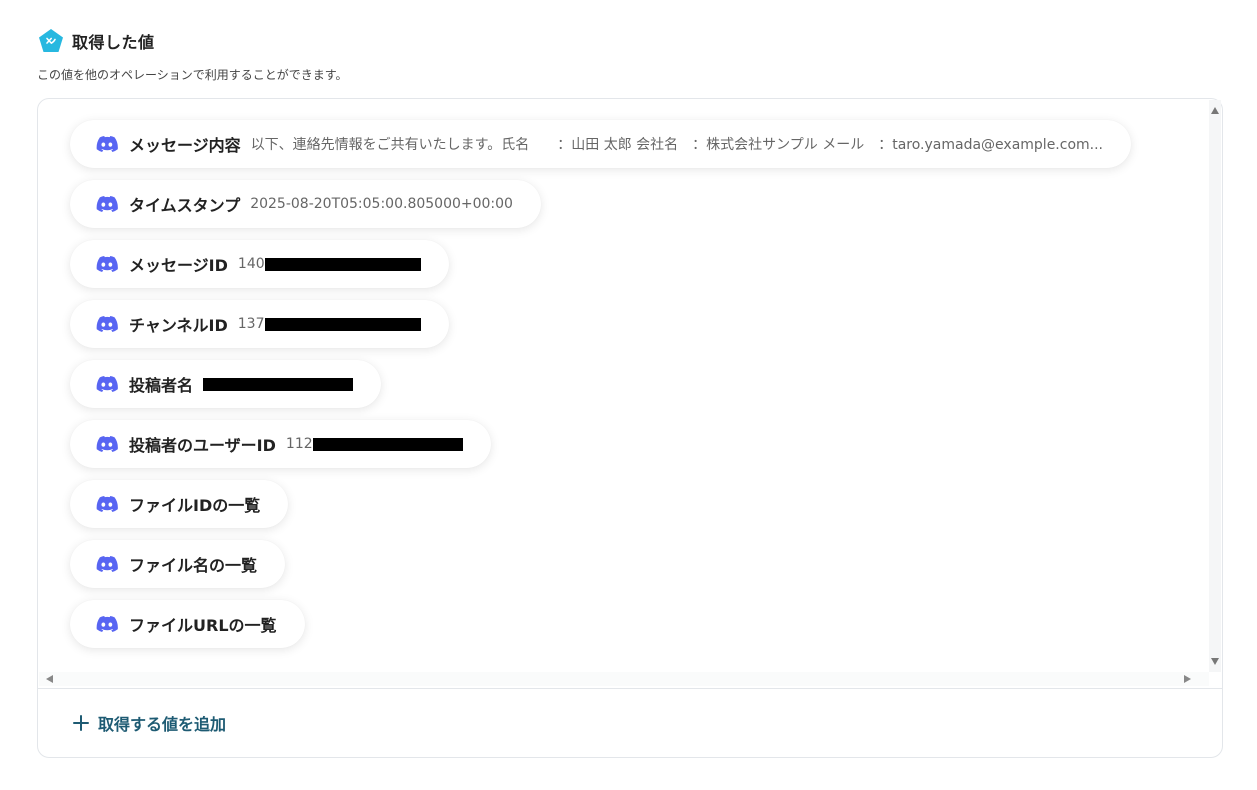  I want to click on value-item-value: 2025-08-20T05:05:00.805000+00:00, so click(381, 204).